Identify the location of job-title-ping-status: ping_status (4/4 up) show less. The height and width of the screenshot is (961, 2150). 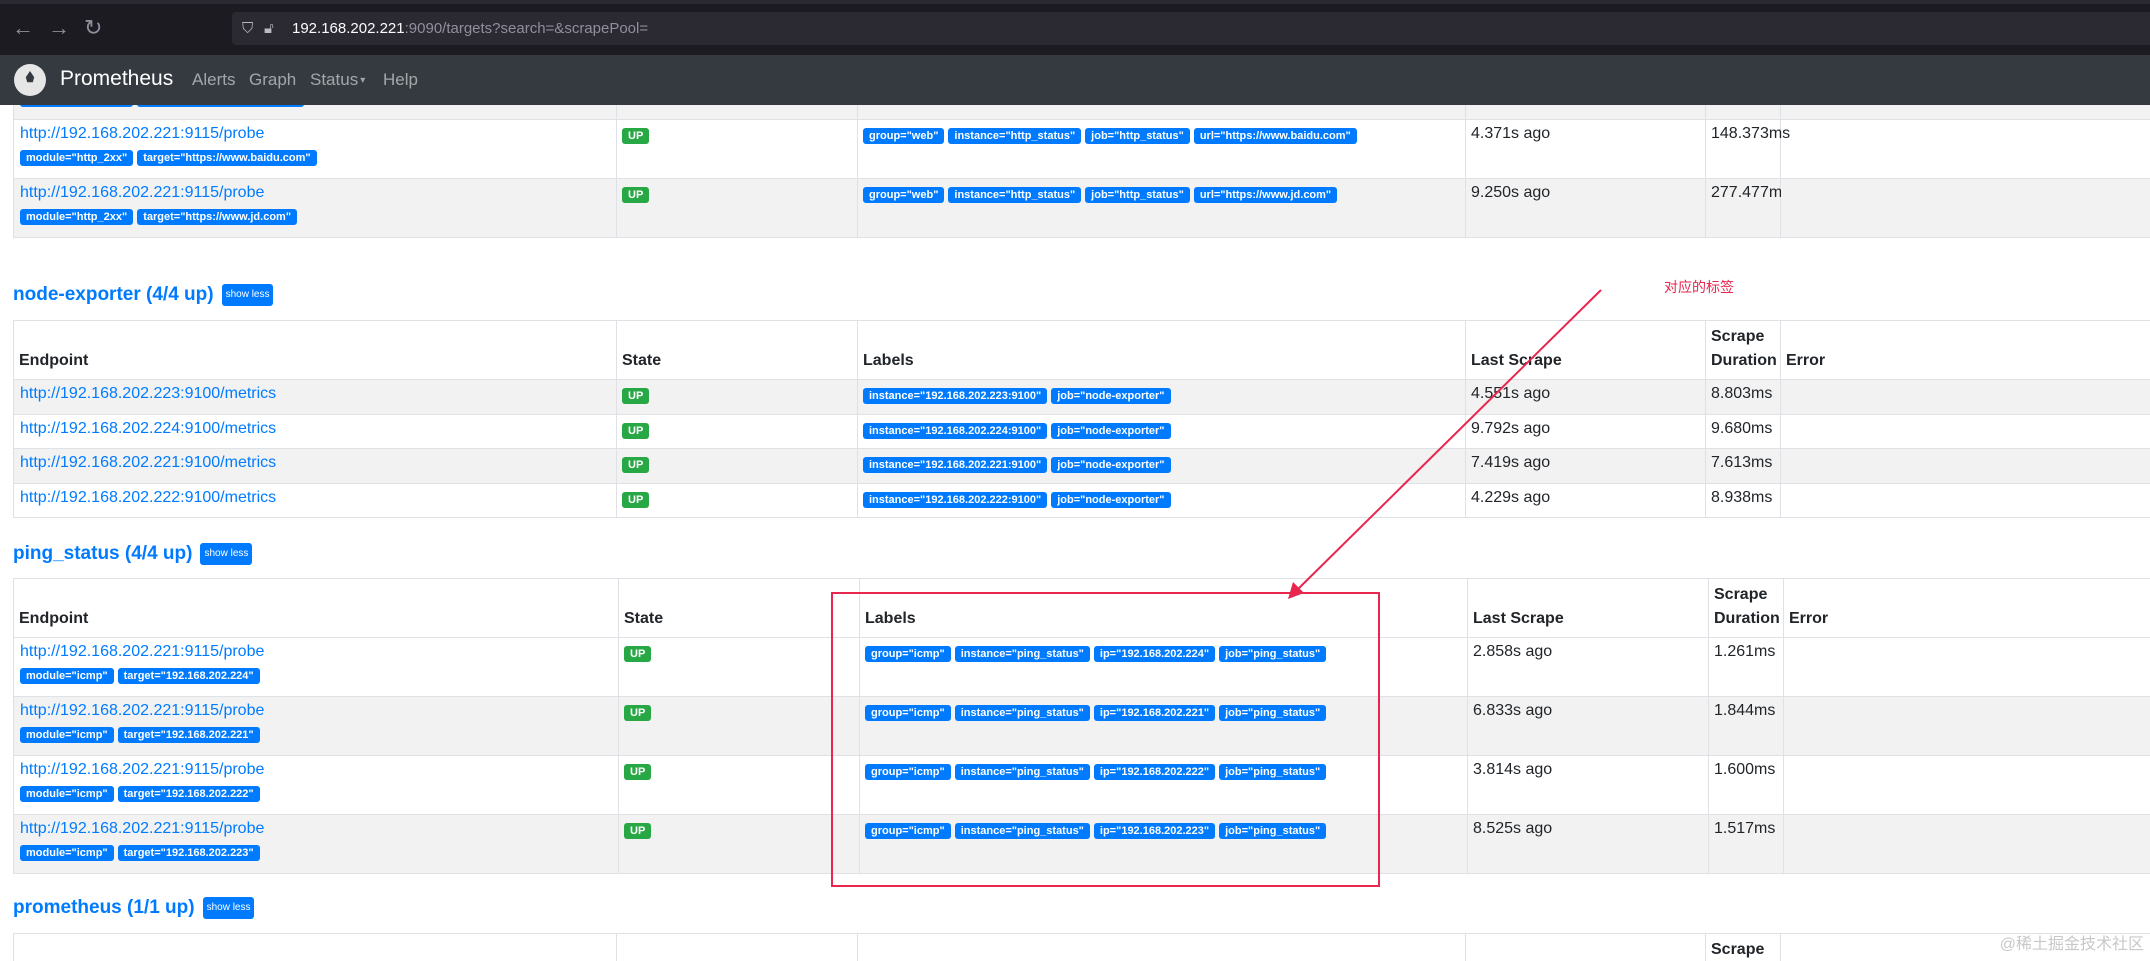
(133, 554).